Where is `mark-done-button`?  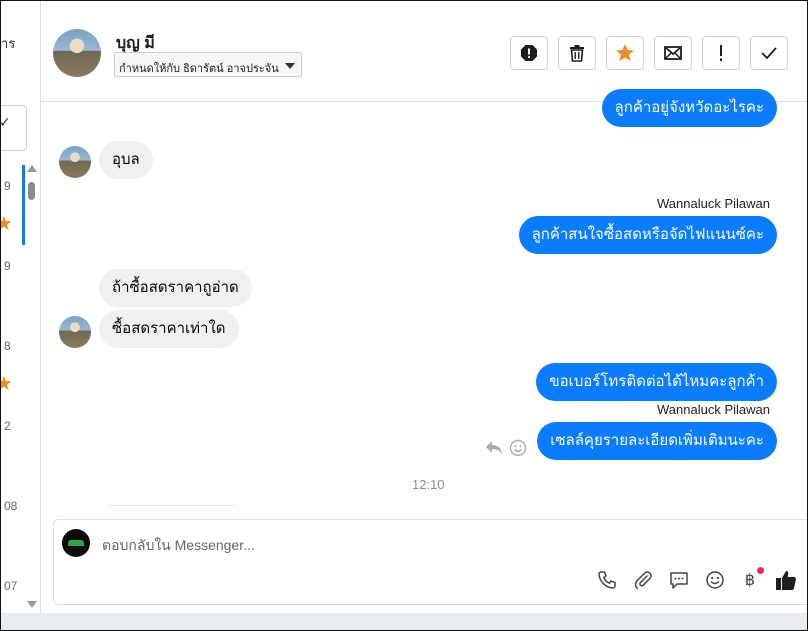 mark-done-button is located at coordinates (769, 53).